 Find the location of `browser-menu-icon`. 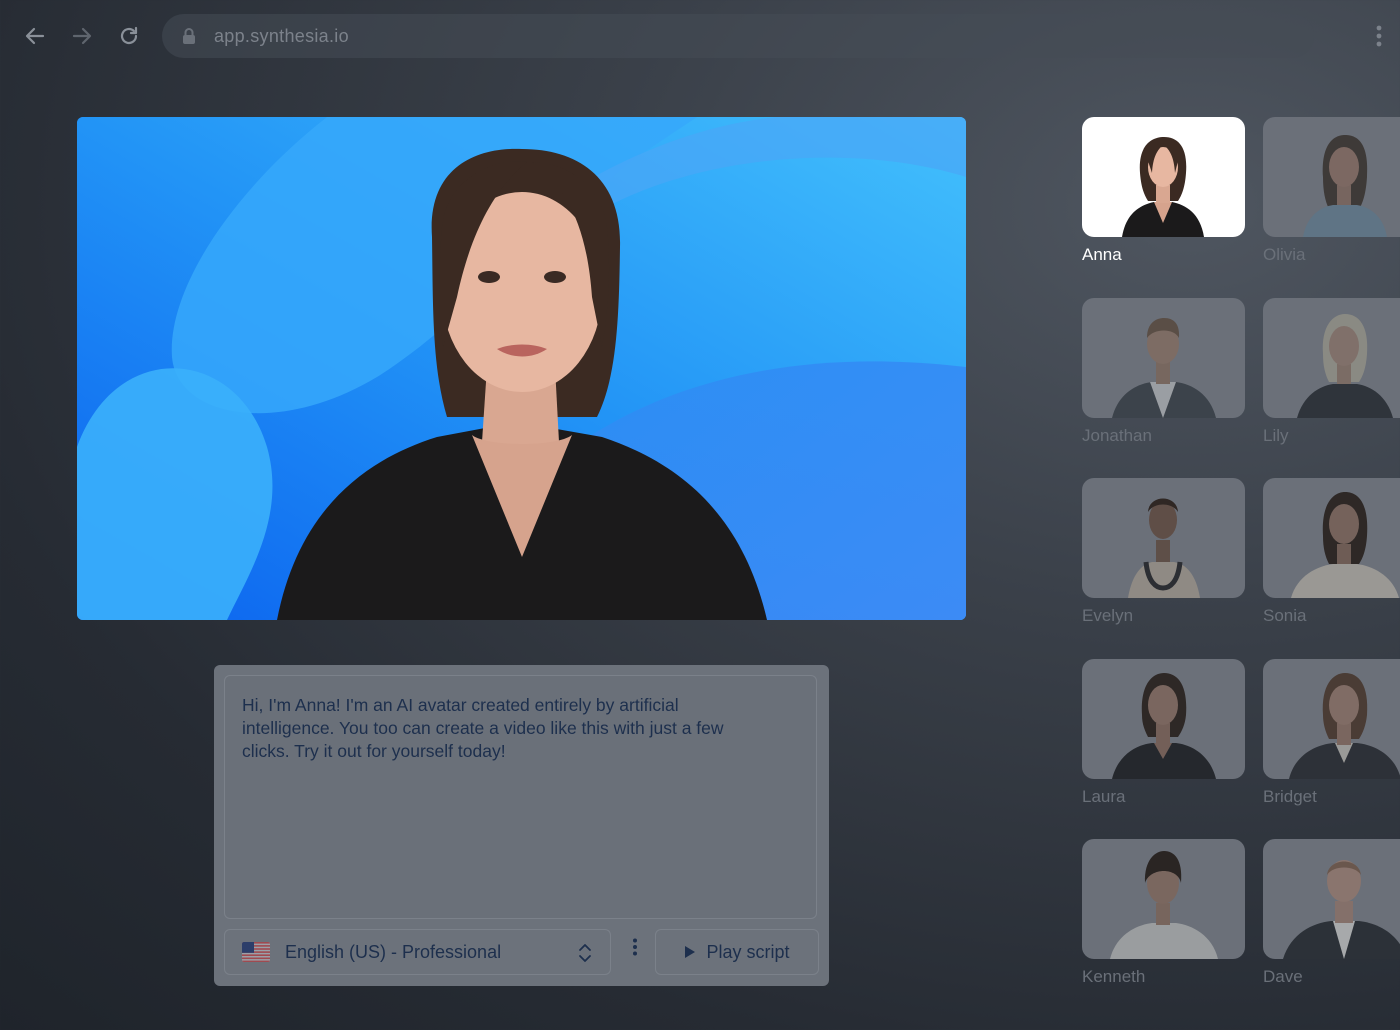

browser-menu-icon is located at coordinates (1379, 36).